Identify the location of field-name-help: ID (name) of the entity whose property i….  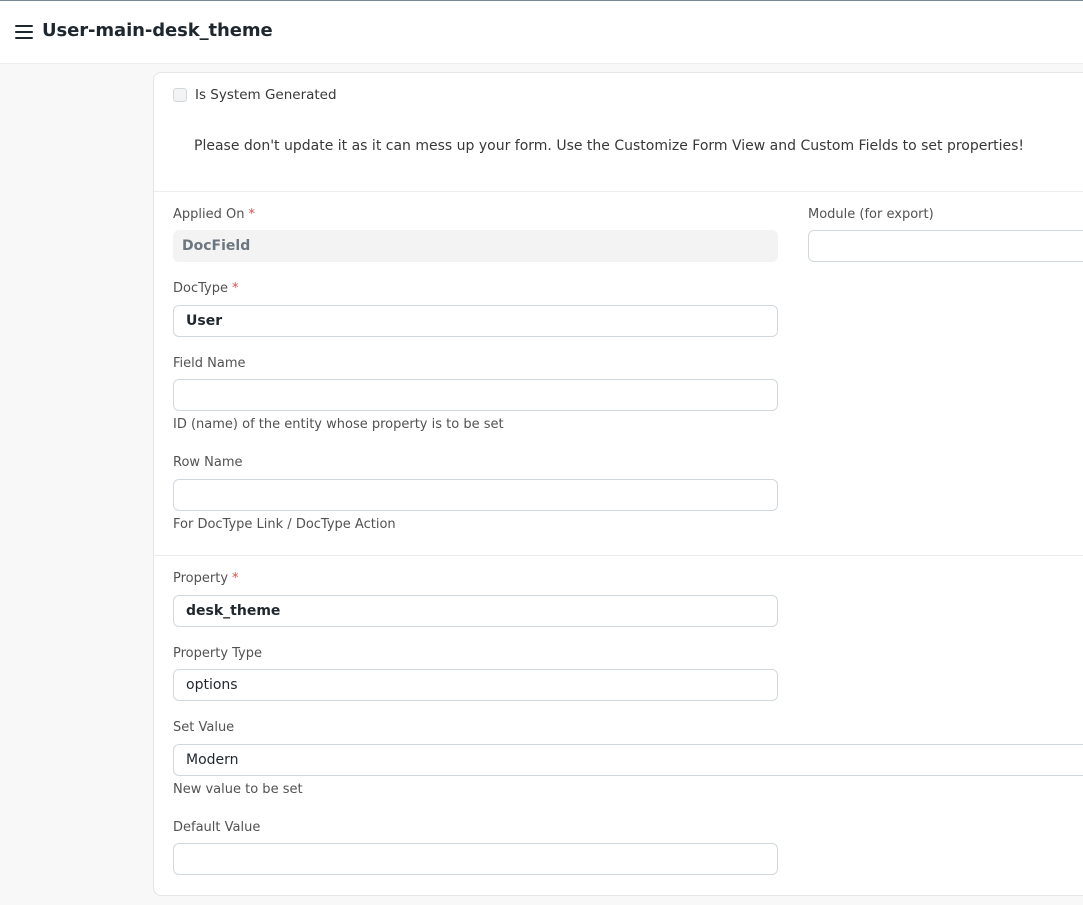
(338, 424).